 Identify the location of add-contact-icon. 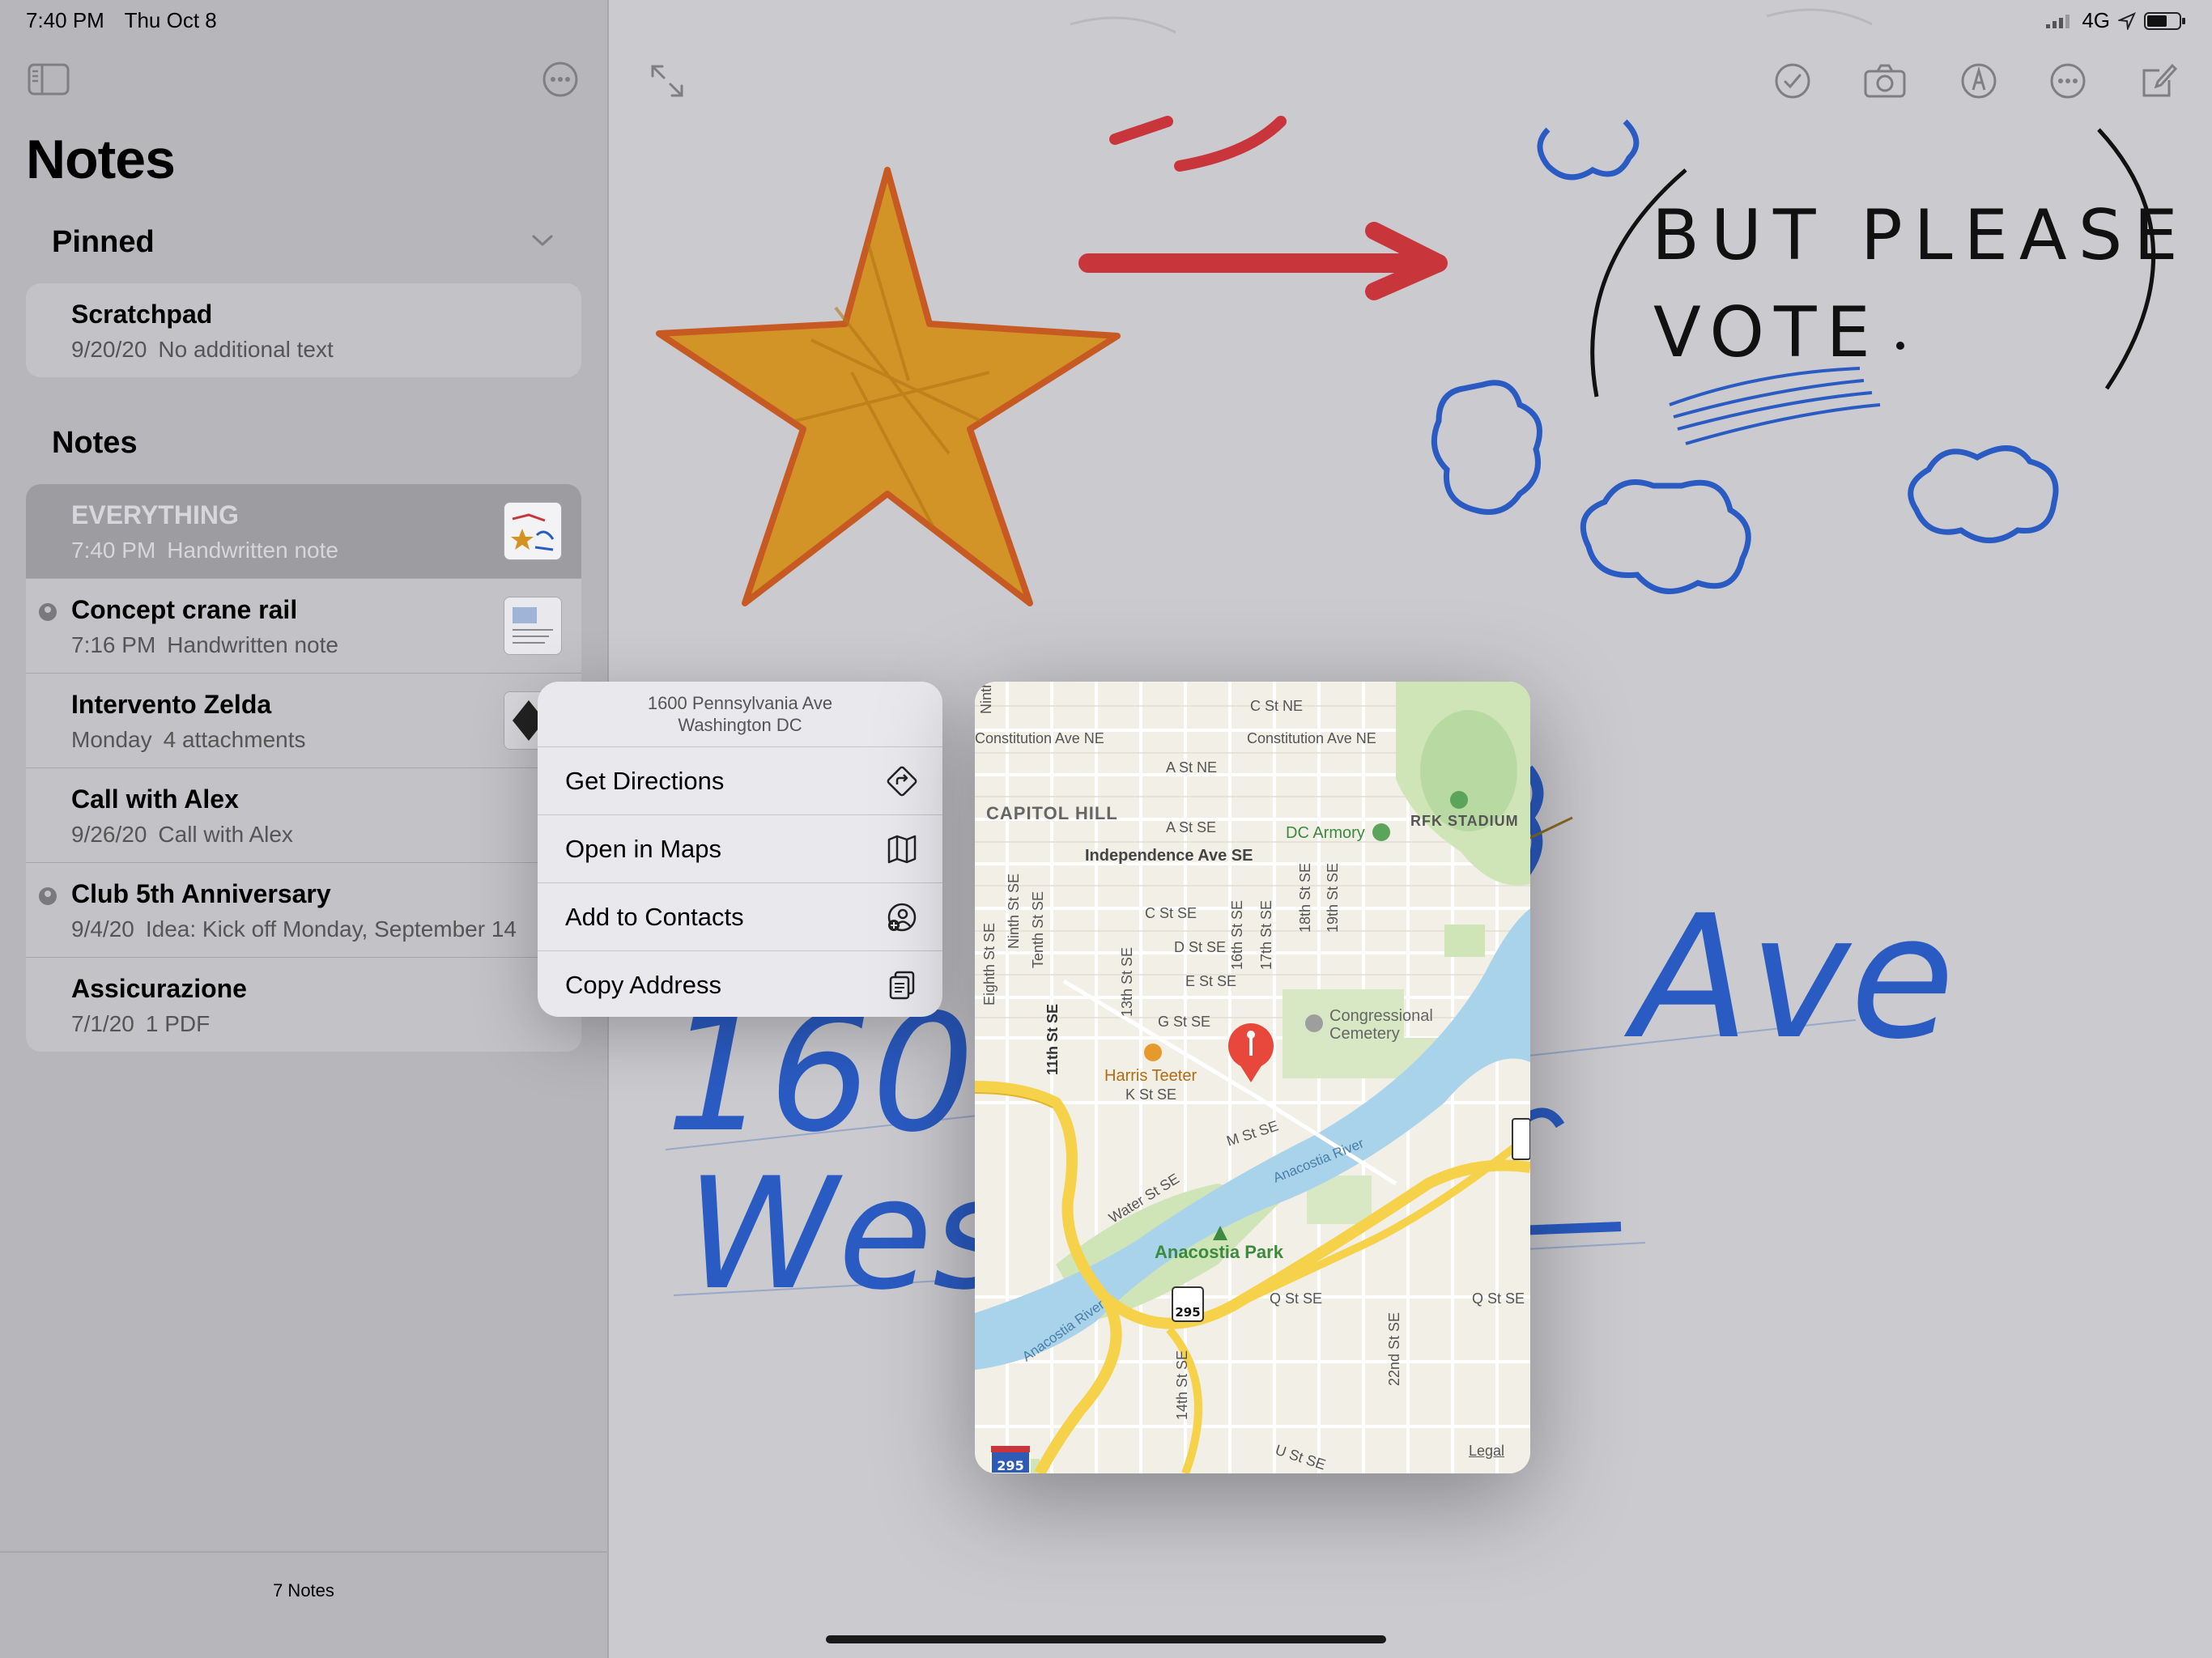
(902, 917).